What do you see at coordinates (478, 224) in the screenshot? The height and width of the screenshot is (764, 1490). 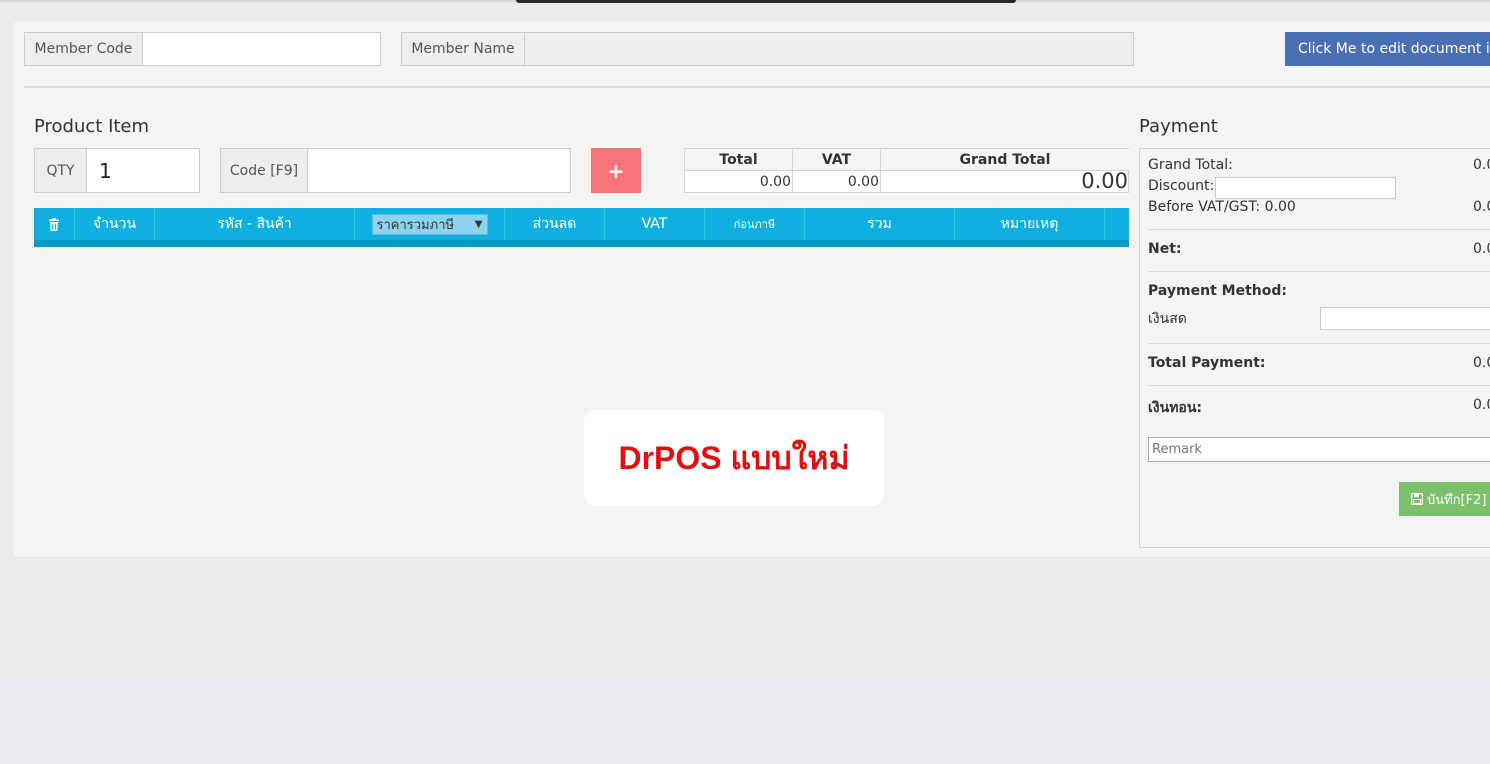 I see `chevron-down-icon: ▼` at bounding box center [478, 224].